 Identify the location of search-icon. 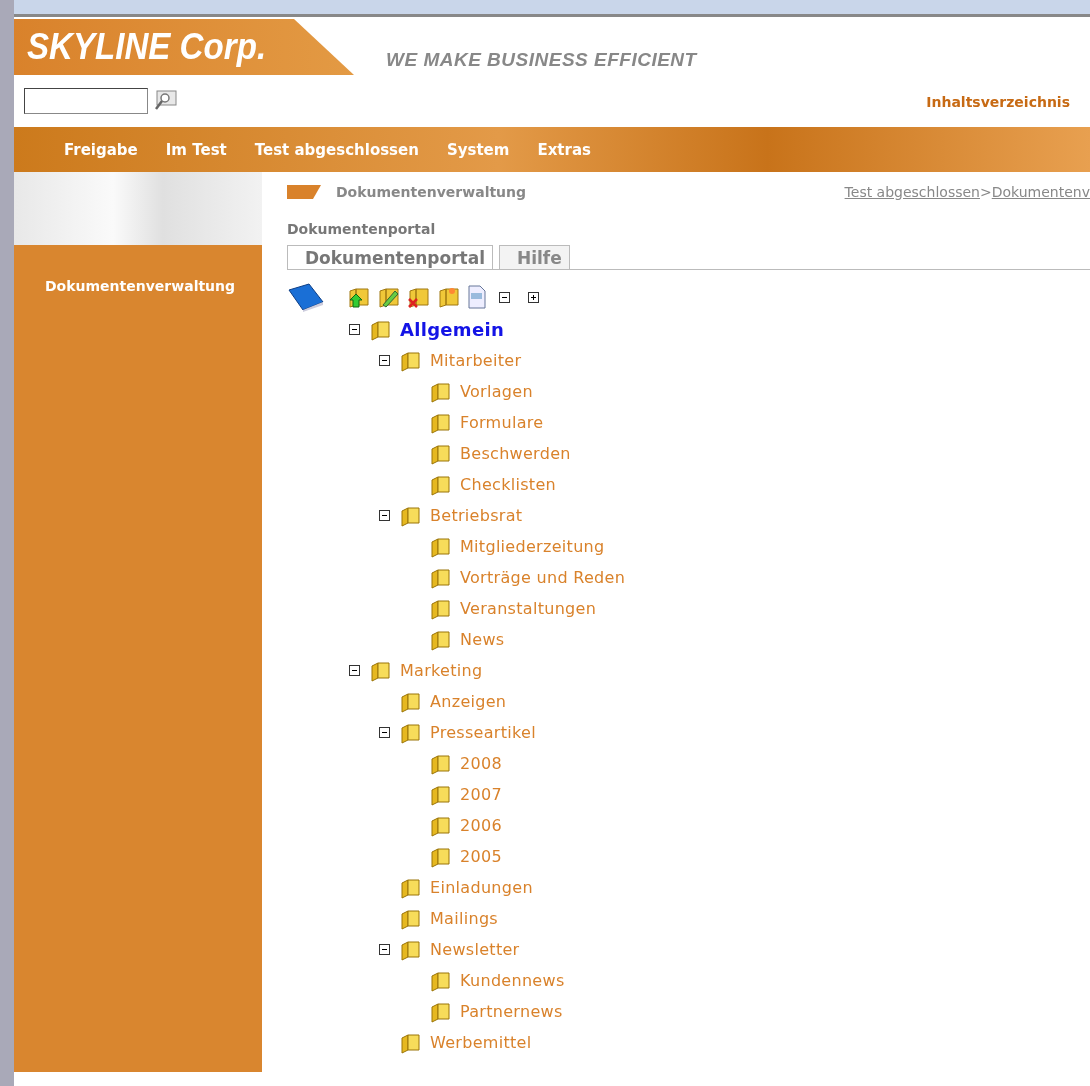
(166, 101).